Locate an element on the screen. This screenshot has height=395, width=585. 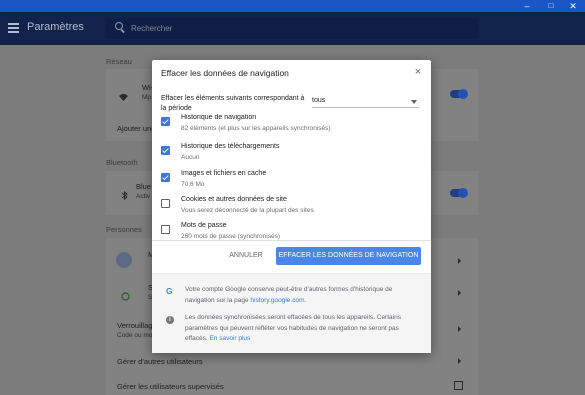
period-select-value: tous is located at coordinates (319, 100).